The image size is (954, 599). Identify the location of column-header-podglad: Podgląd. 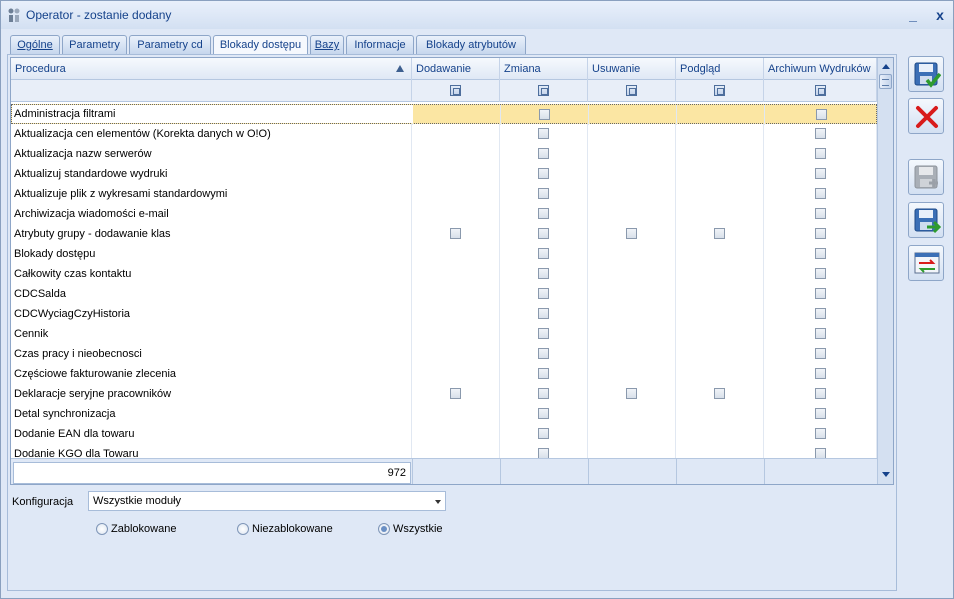
(720, 69).